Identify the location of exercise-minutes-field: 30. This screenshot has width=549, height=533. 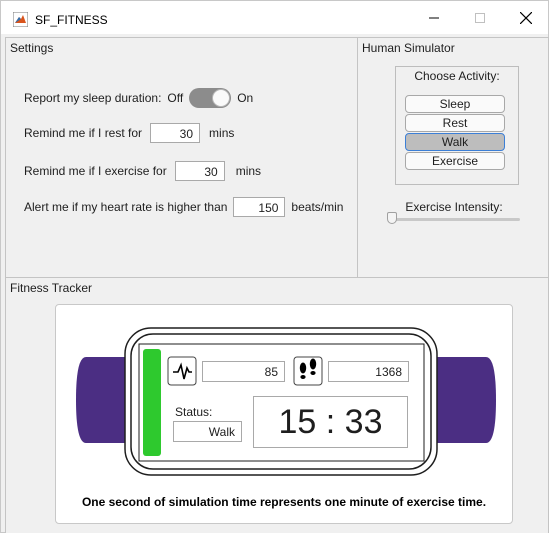
(199, 171).